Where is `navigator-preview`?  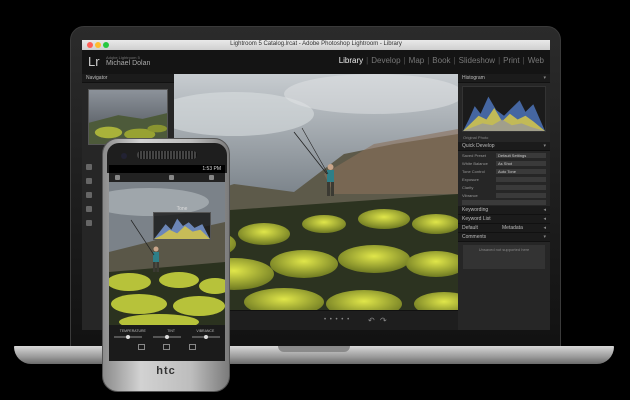 navigator-preview is located at coordinates (128, 117).